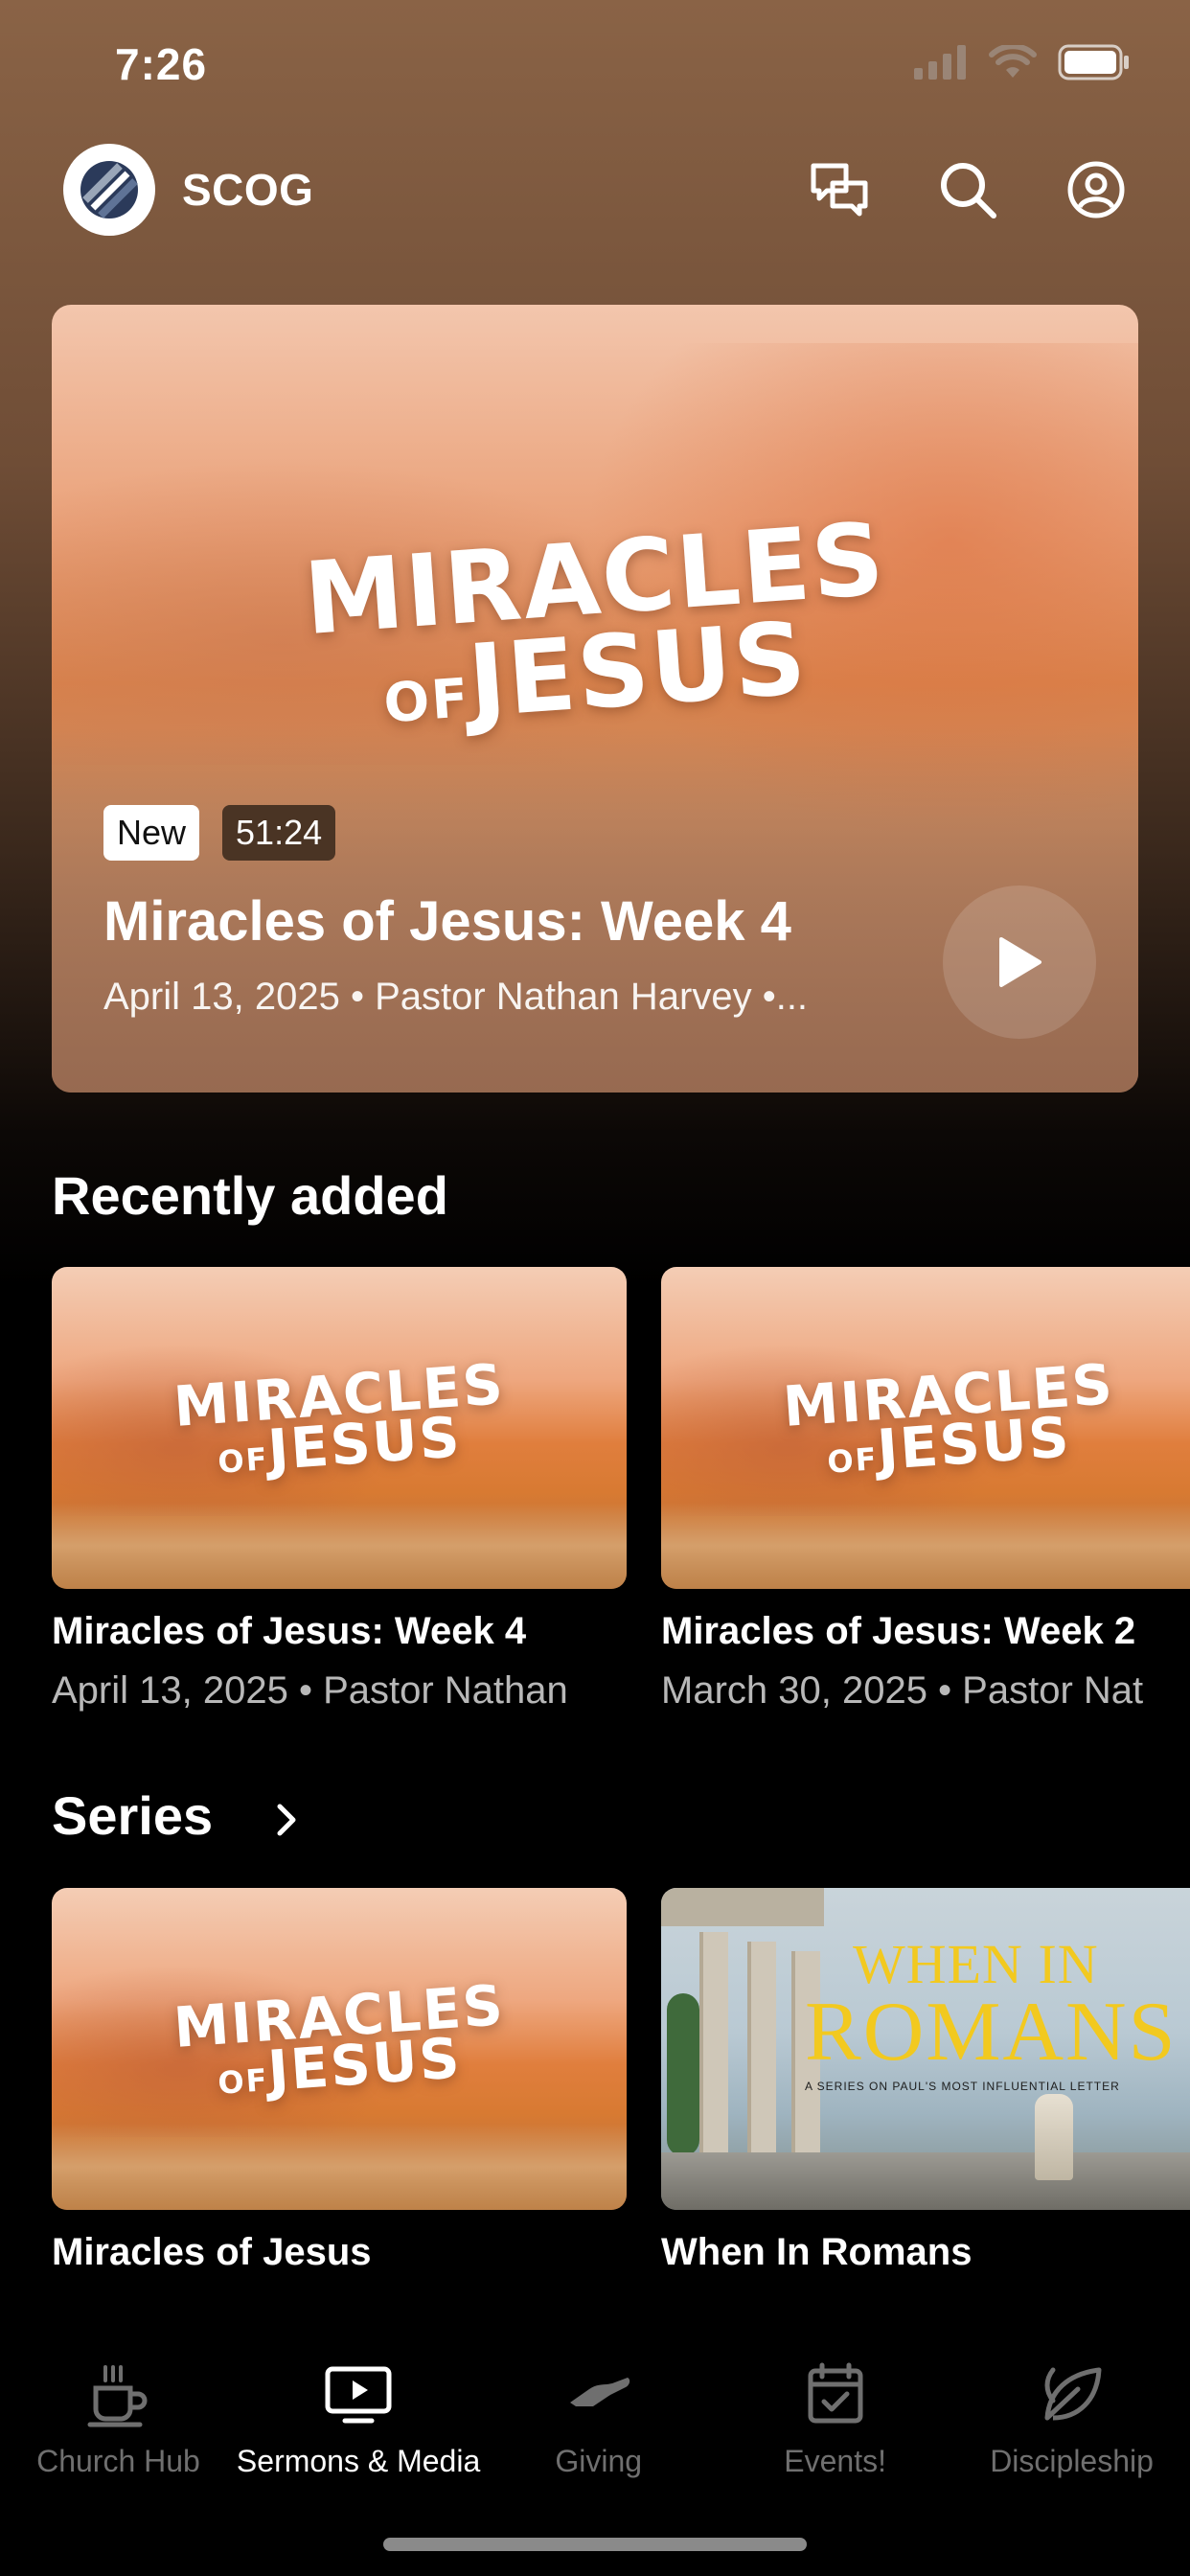  Describe the element at coordinates (310, 1690) in the screenshot. I see `recent-item-meta: April 13, 2025 • Pastor Nathan` at that location.